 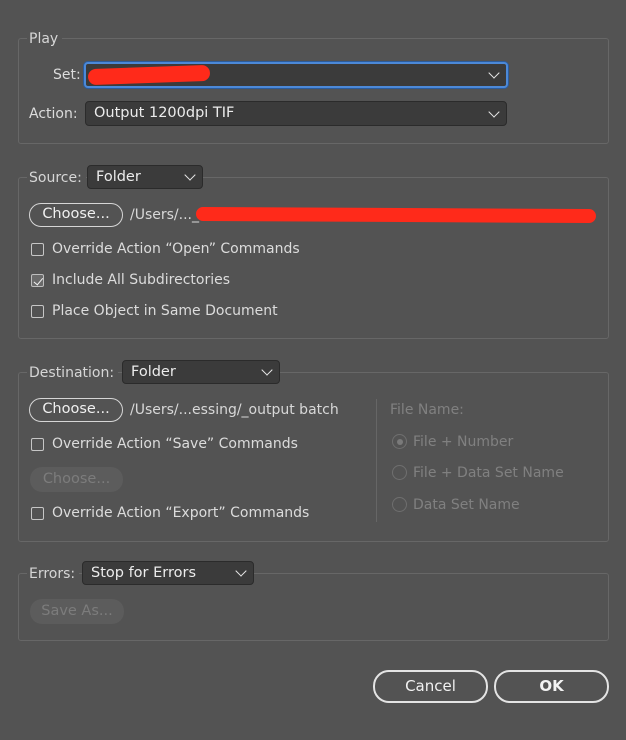 I want to click on destination-type-select: Folder, so click(x=201, y=372).